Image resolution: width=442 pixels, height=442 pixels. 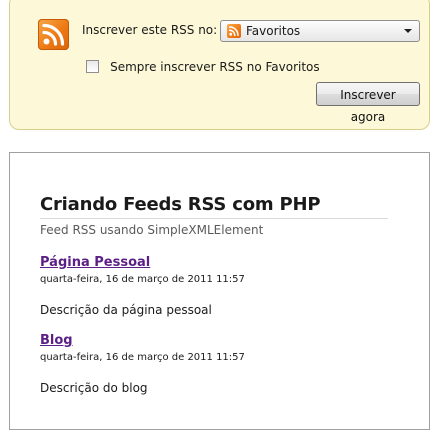 What do you see at coordinates (273, 31) in the screenshot?
I see `select-value: Favoritos` at bounding box center [273, 31].